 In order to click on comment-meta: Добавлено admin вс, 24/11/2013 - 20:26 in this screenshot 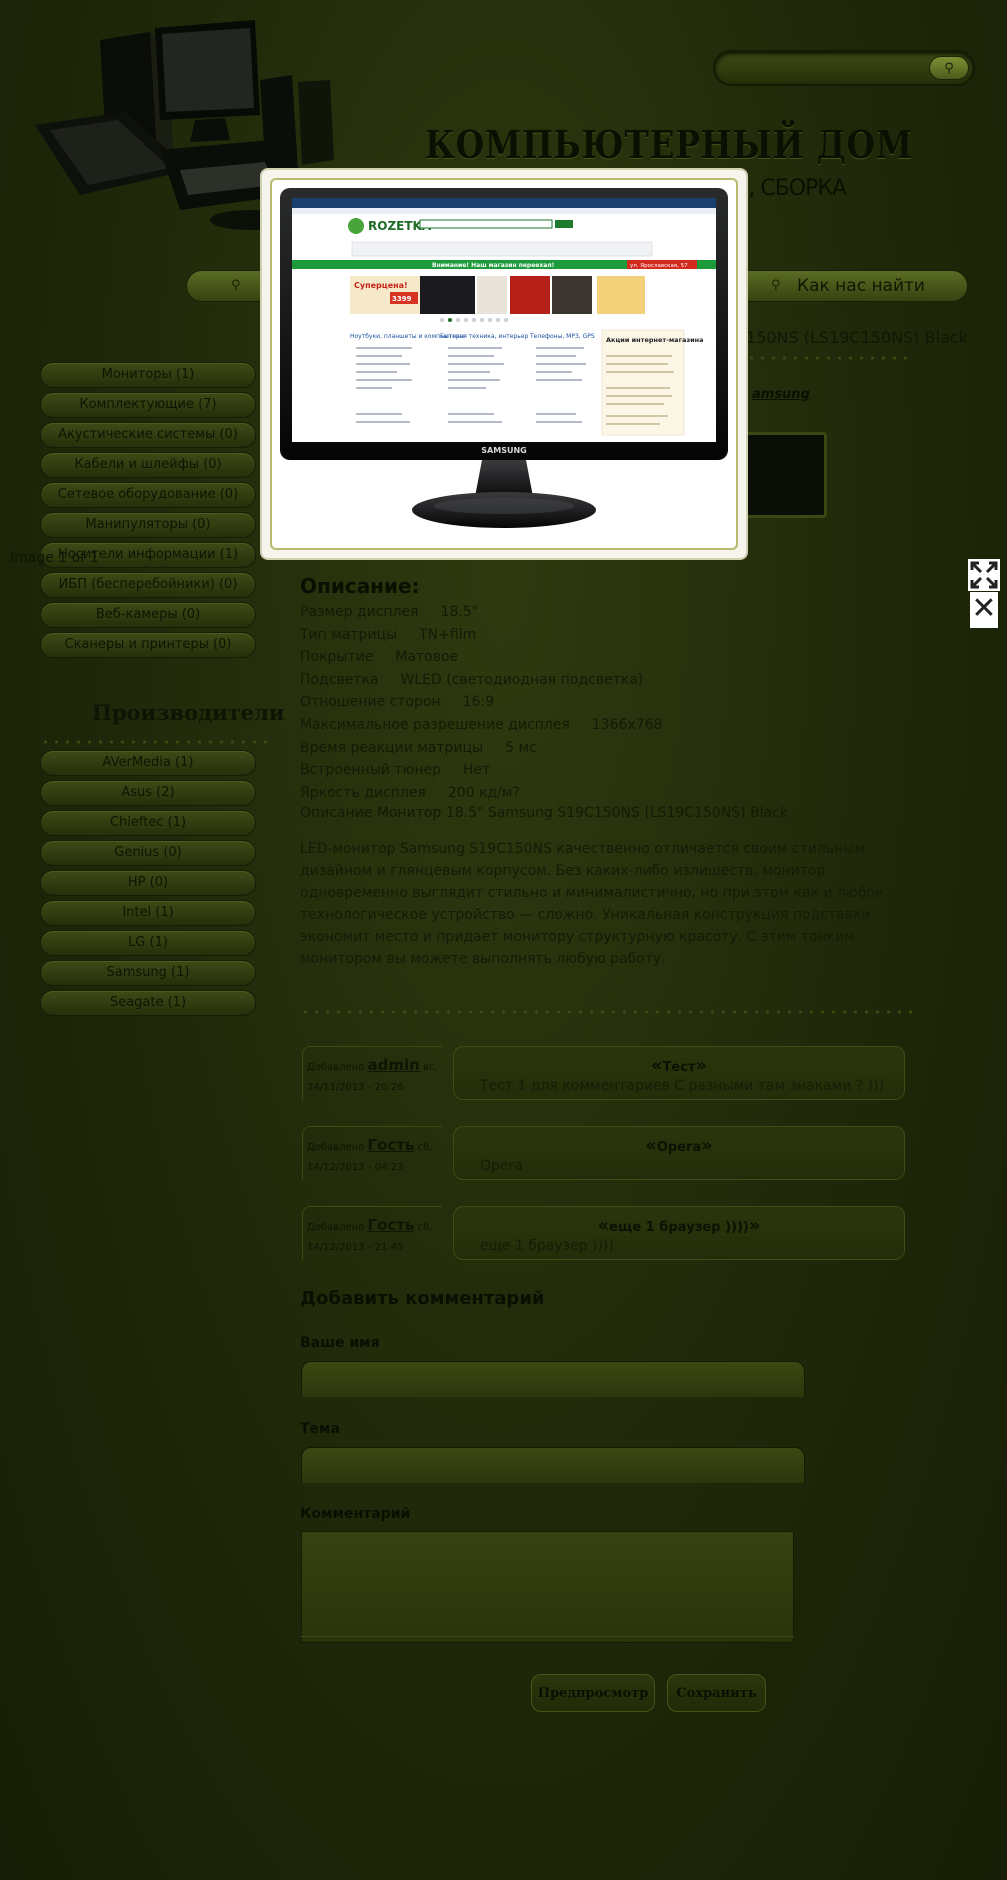, I will do `click(372, 1073)`.